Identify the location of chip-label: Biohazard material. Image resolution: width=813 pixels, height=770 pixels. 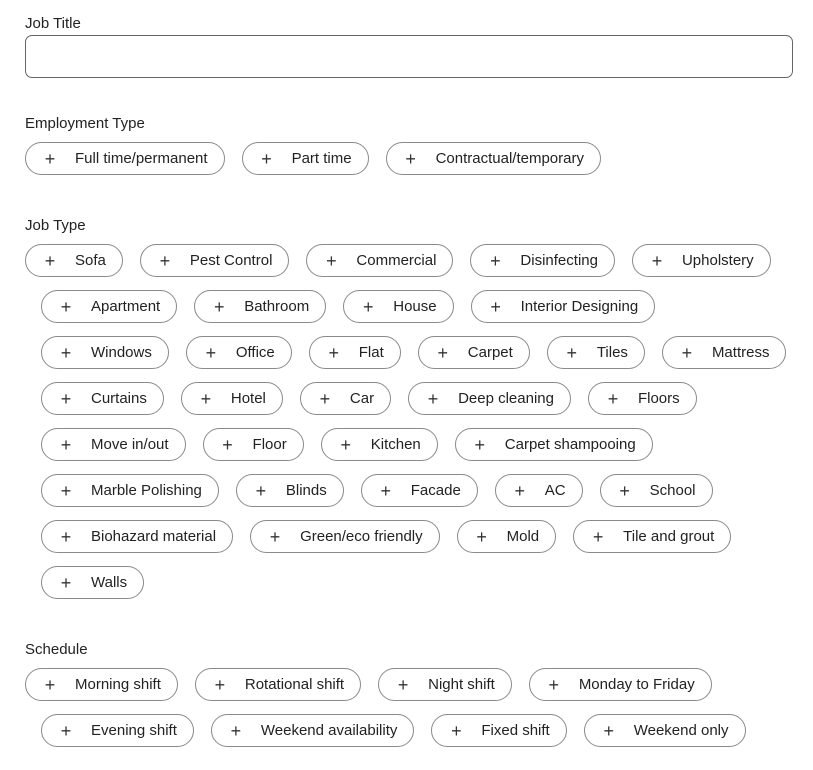
(154, 536).